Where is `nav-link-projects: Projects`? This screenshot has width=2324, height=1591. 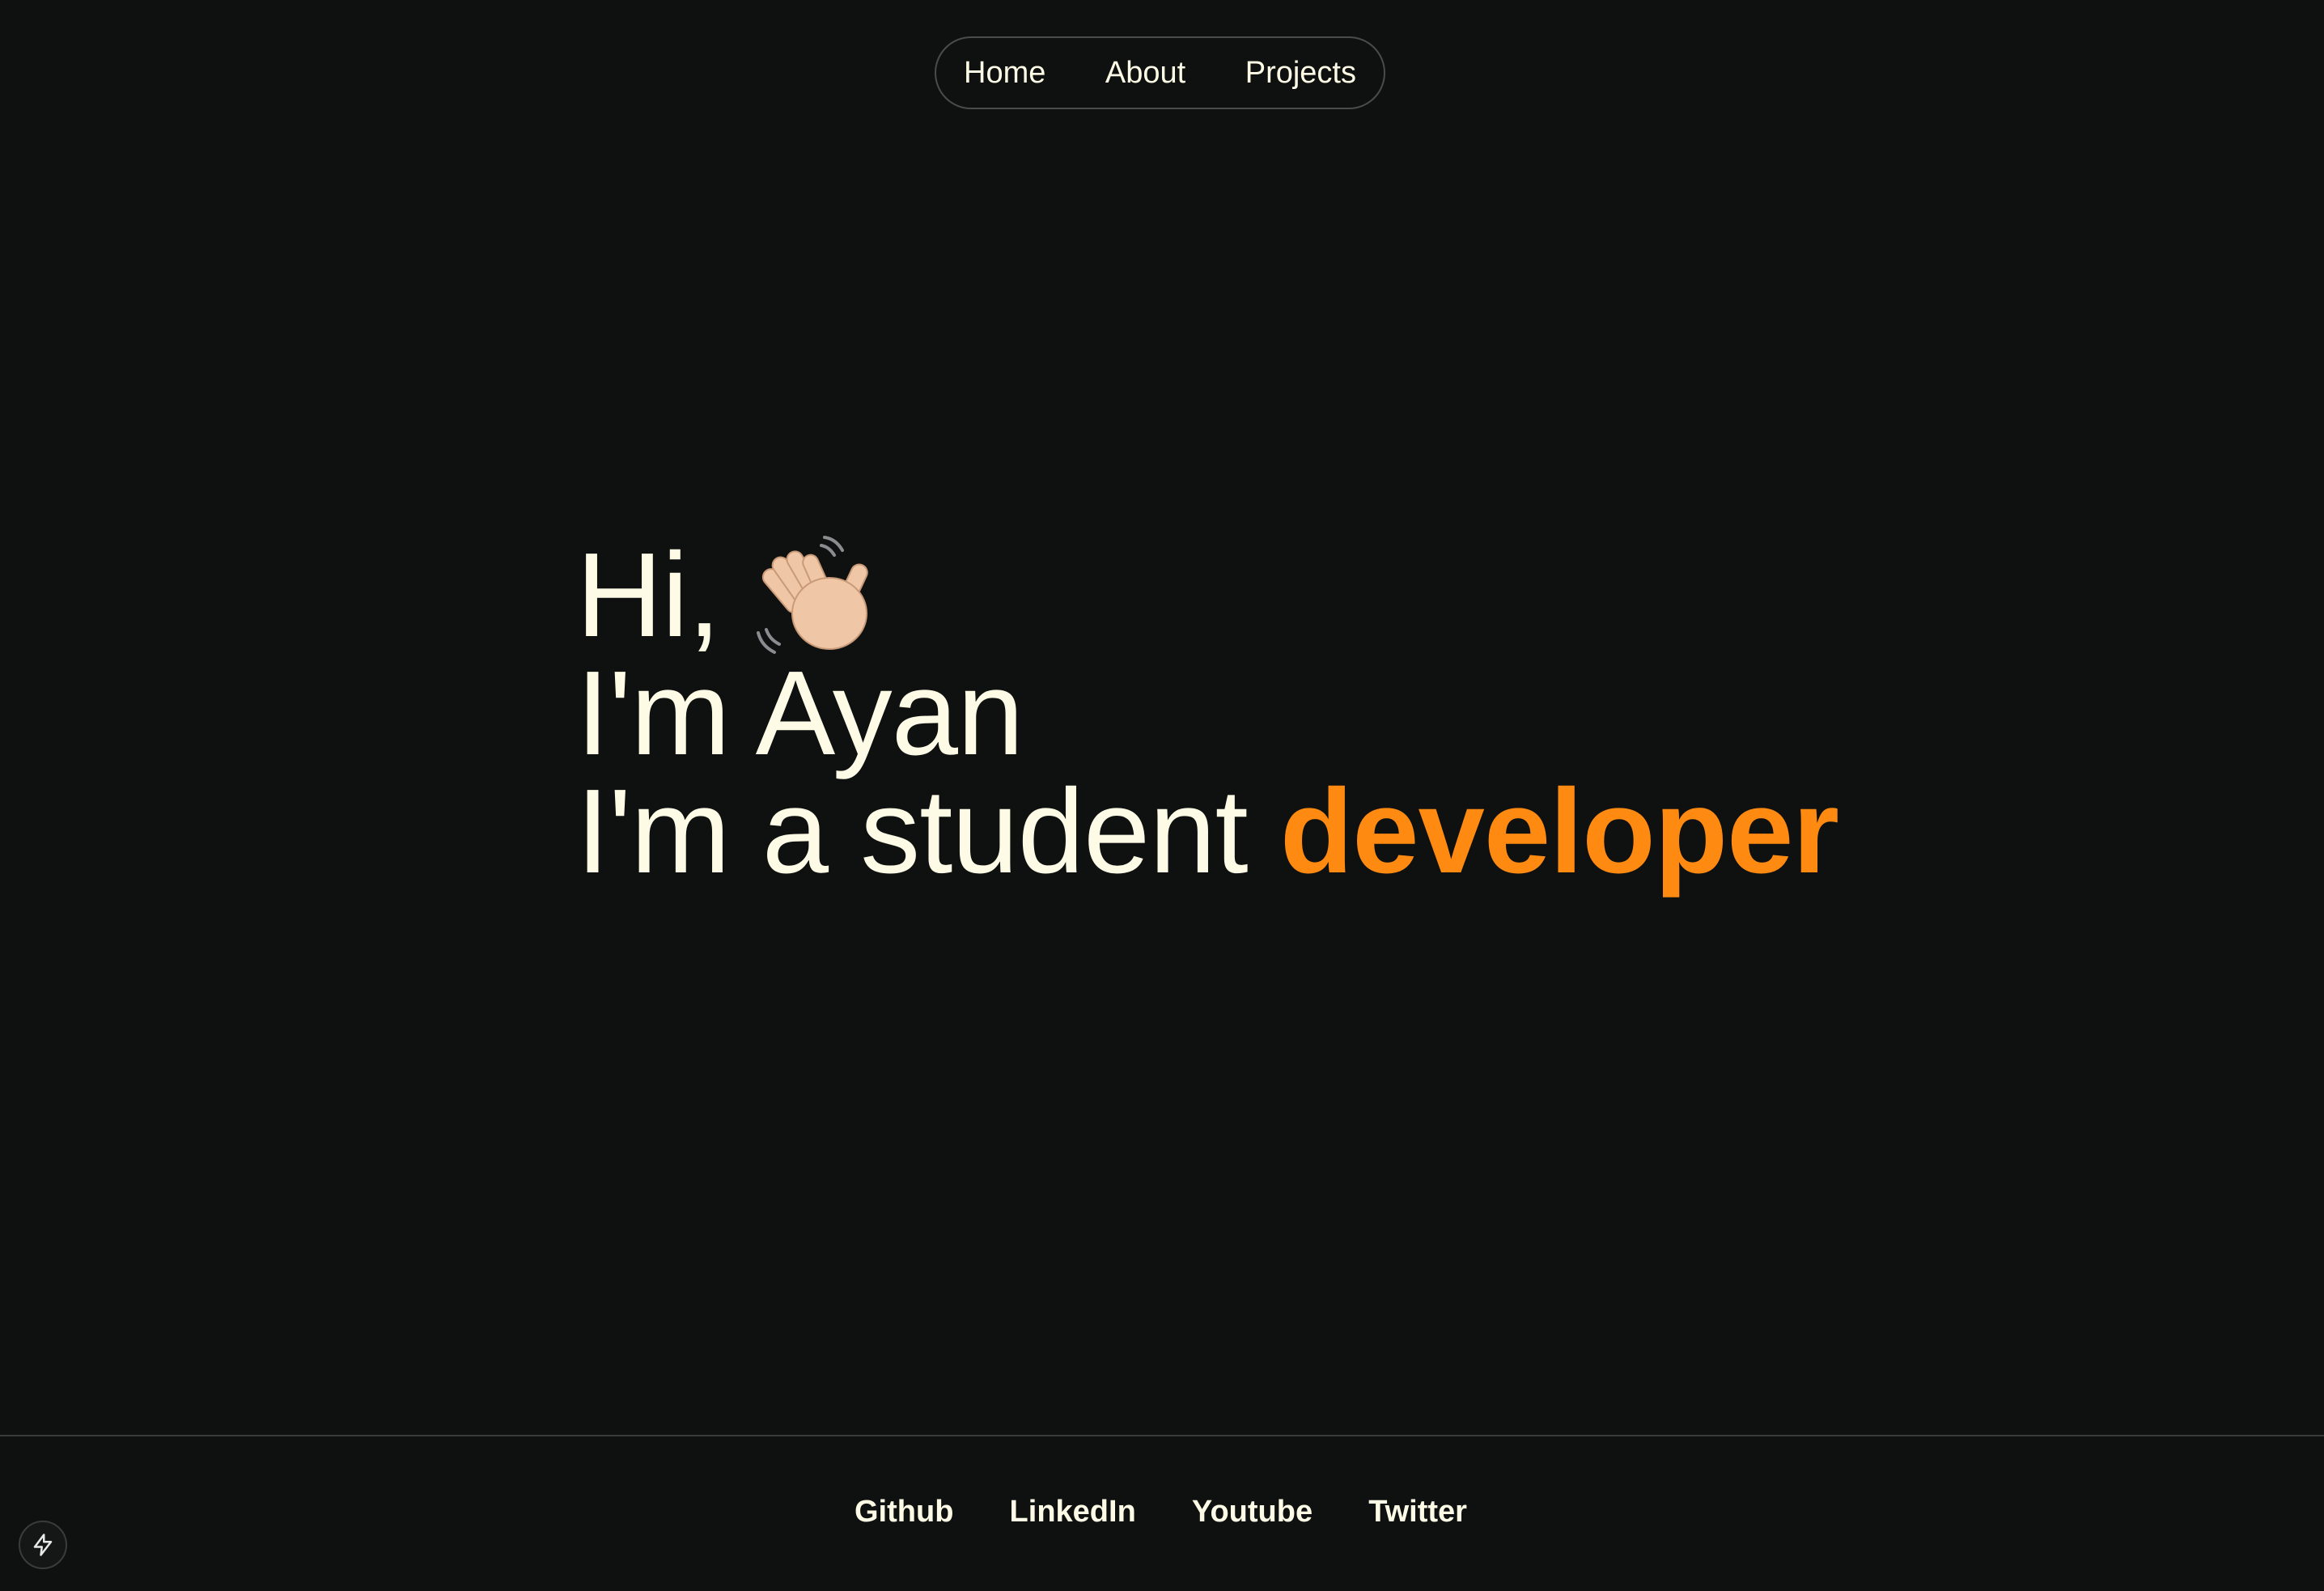 nav-link-projects: Projects is located at coordinates (1301, 72).